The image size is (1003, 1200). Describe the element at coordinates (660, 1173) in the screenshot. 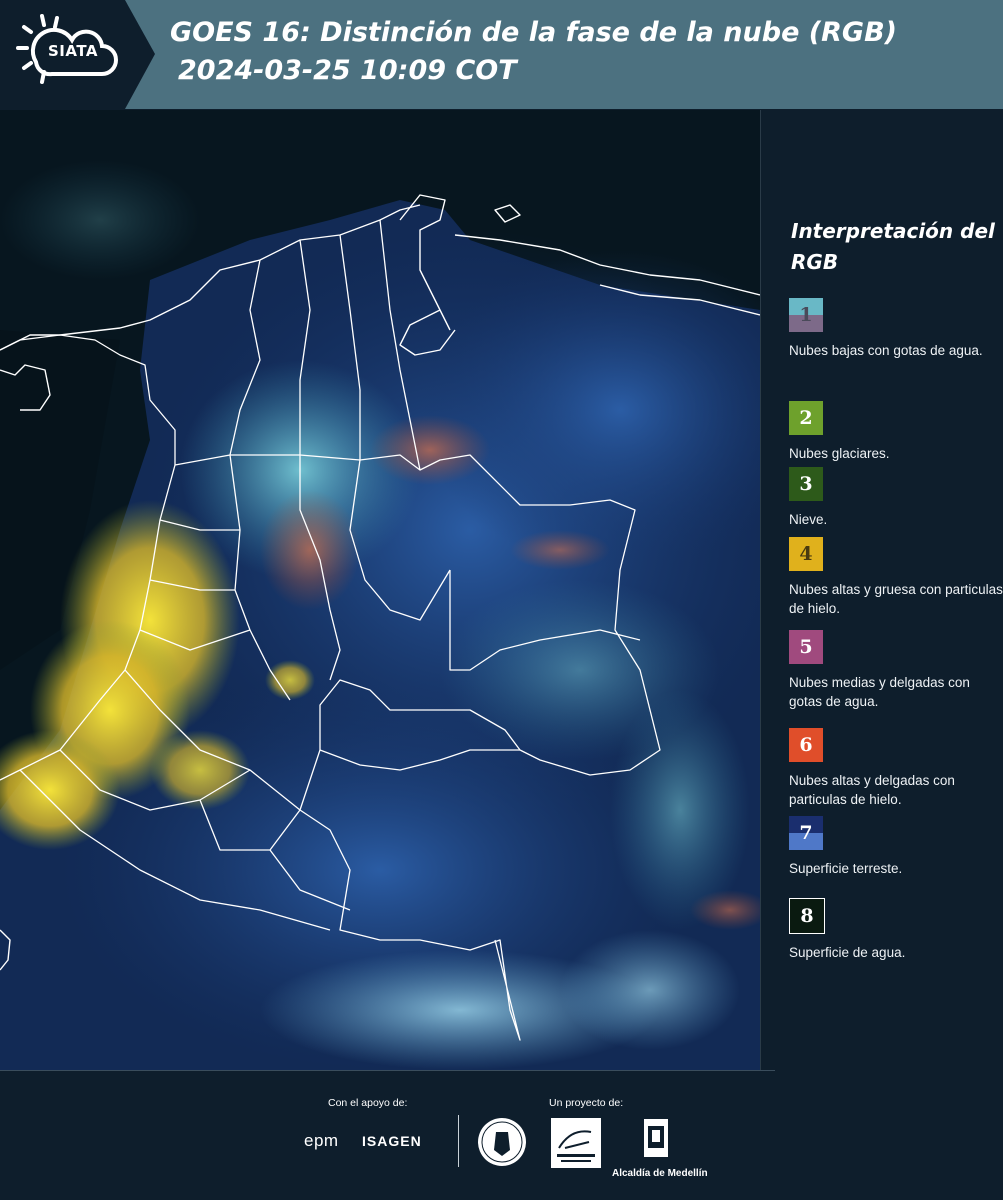

I see `alcaldia-label: Alcaldía de Medellín` at that location.